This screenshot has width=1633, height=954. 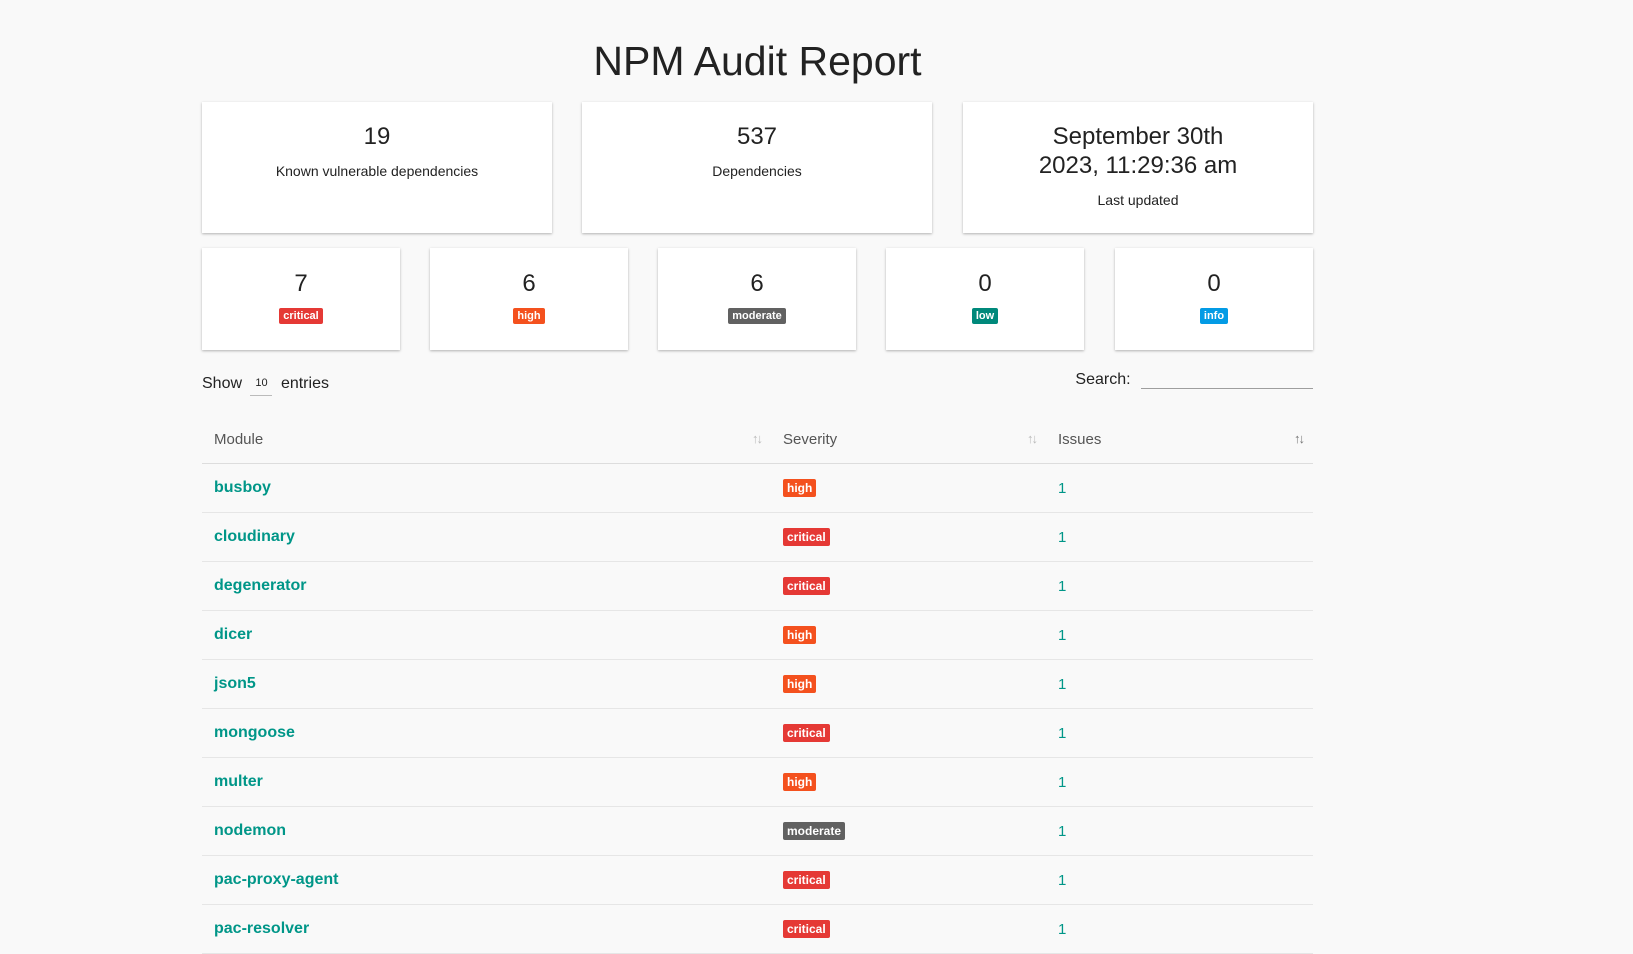 What do you see at coordinates (239, 439) in the screenshot?
I see `column-label-module: Module` at bounding box center [239, 439].